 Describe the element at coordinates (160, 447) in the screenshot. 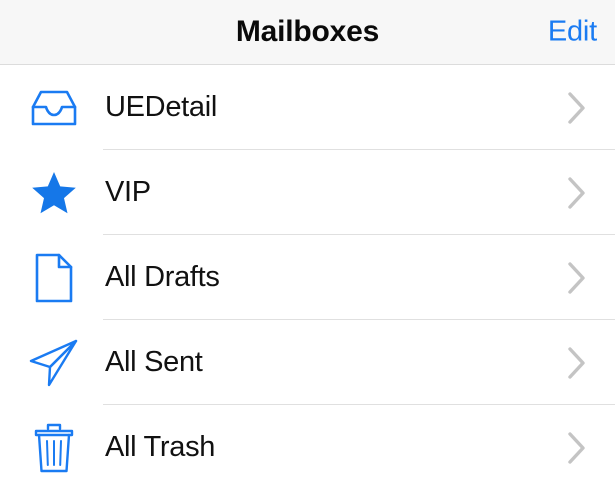

I see `list-item-label: All Trash` at that location.